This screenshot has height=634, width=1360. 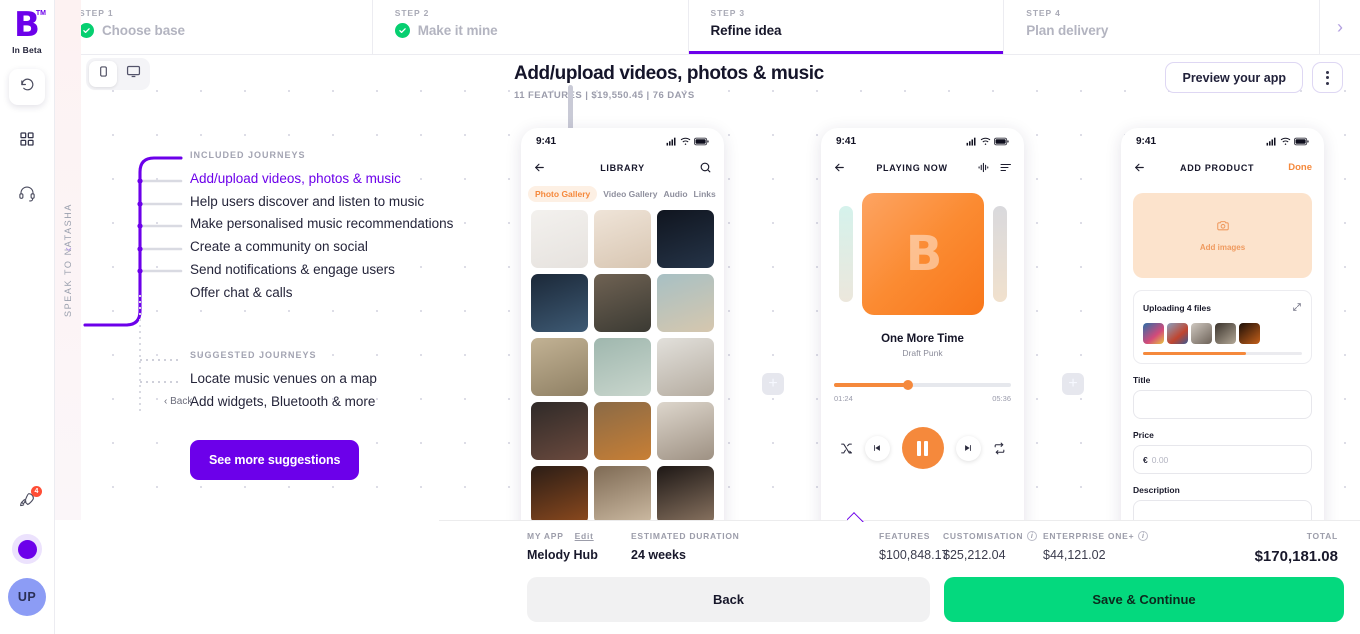 I want to click on player-controls, so click(x=922, y=448).